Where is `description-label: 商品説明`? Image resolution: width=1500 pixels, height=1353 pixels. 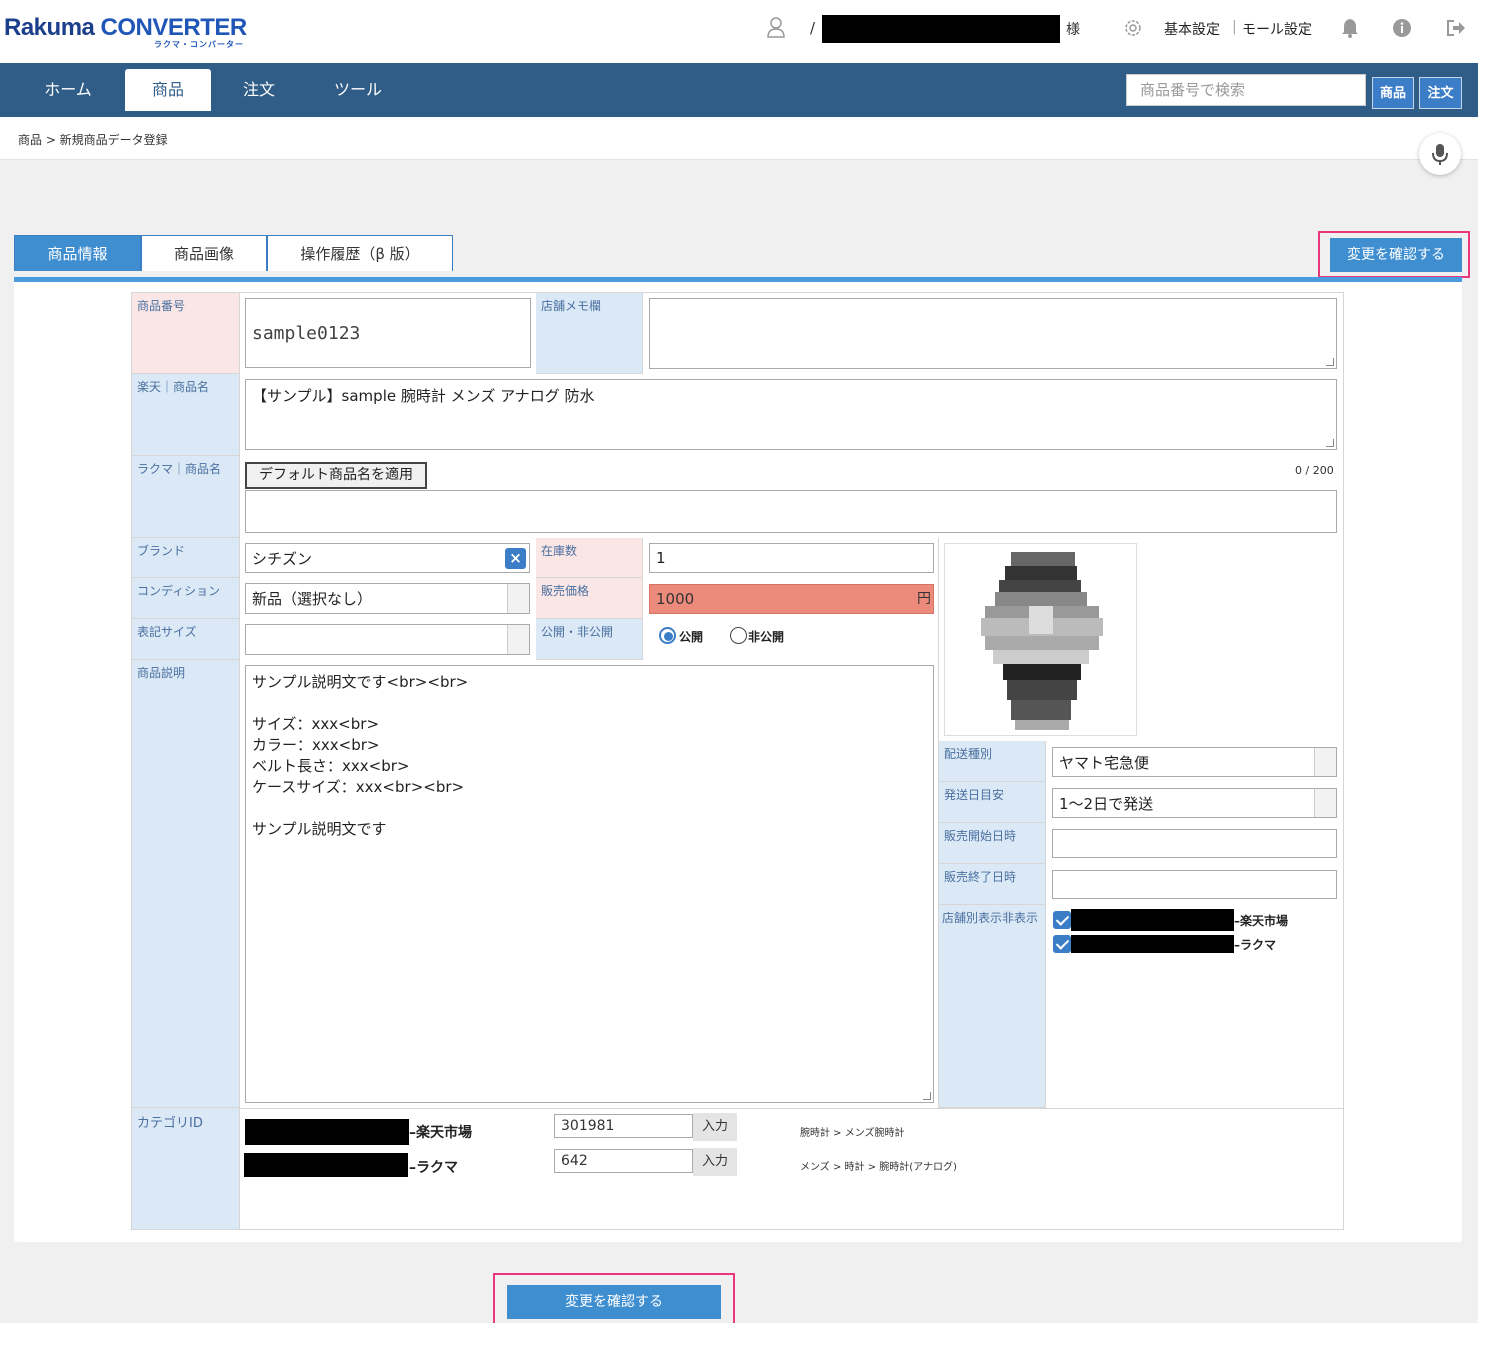 description-label: 商品説明 is located at coordinates (186, 884).